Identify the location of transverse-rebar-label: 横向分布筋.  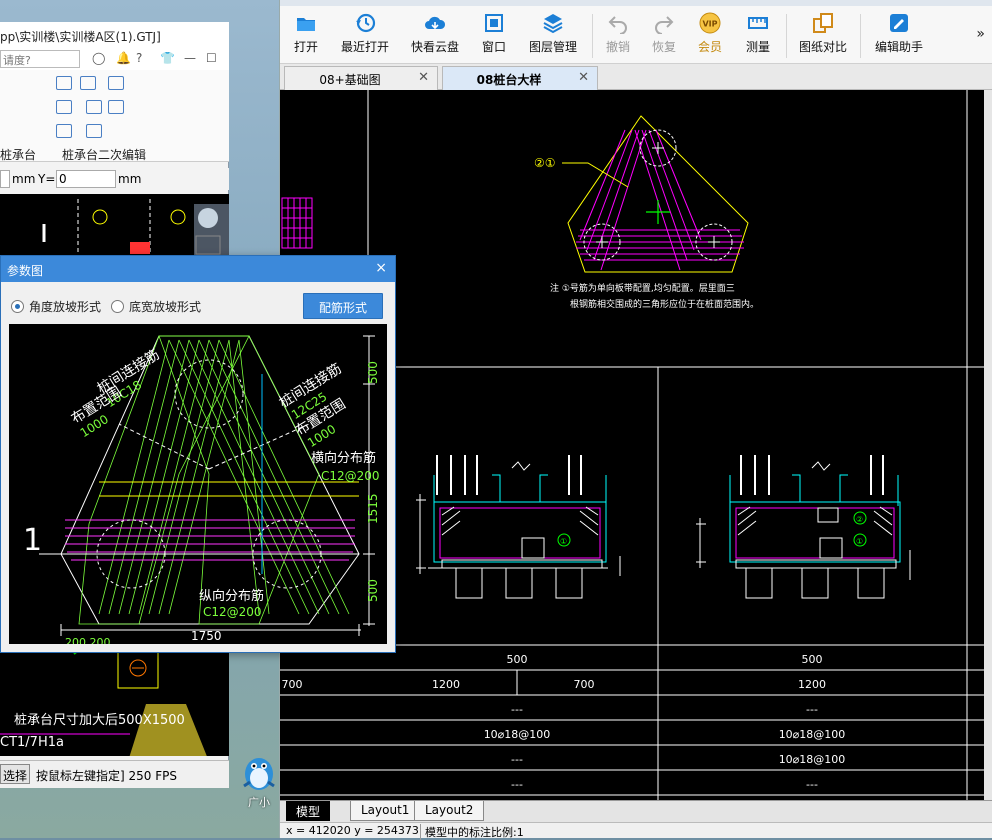
(343, 458).